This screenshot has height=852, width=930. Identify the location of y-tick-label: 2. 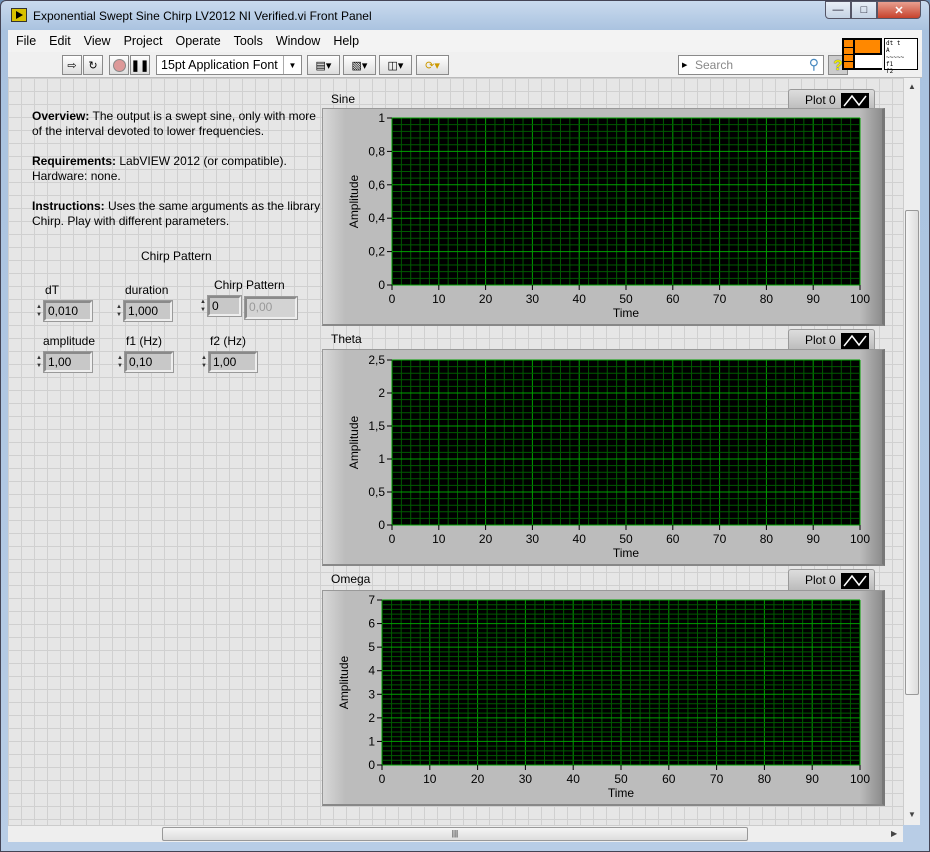
(371, 718).